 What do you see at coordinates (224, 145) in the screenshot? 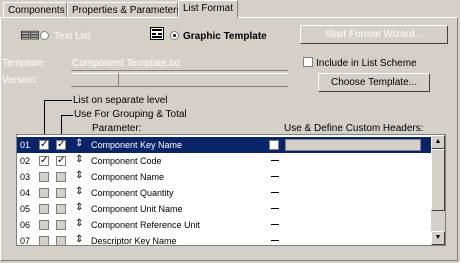
I see `list-item: 01 ✓ ✓ ⇕ Component Key Name` at bounding box center [224, 145].